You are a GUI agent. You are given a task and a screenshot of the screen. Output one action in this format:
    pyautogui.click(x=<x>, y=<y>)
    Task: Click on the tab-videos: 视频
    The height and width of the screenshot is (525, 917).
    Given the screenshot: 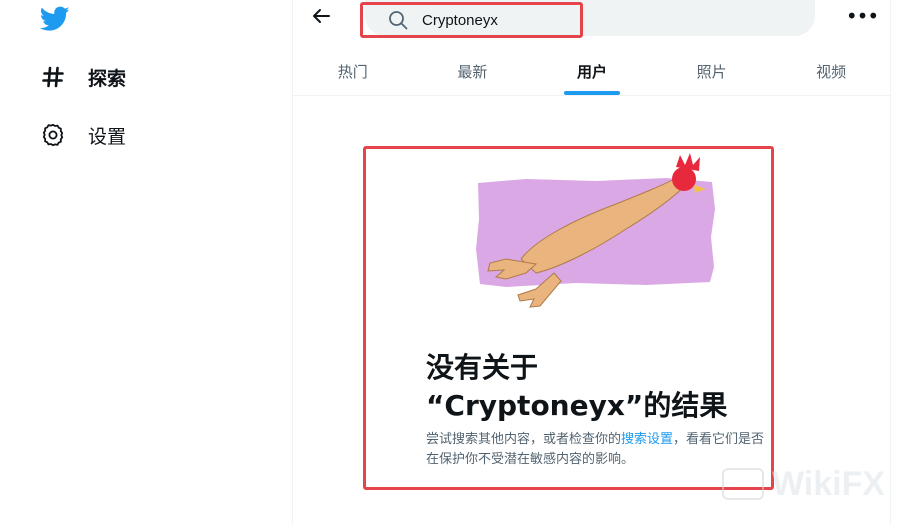 What is the action you would take?
    pyautogui.click(x=831, y=70)
    